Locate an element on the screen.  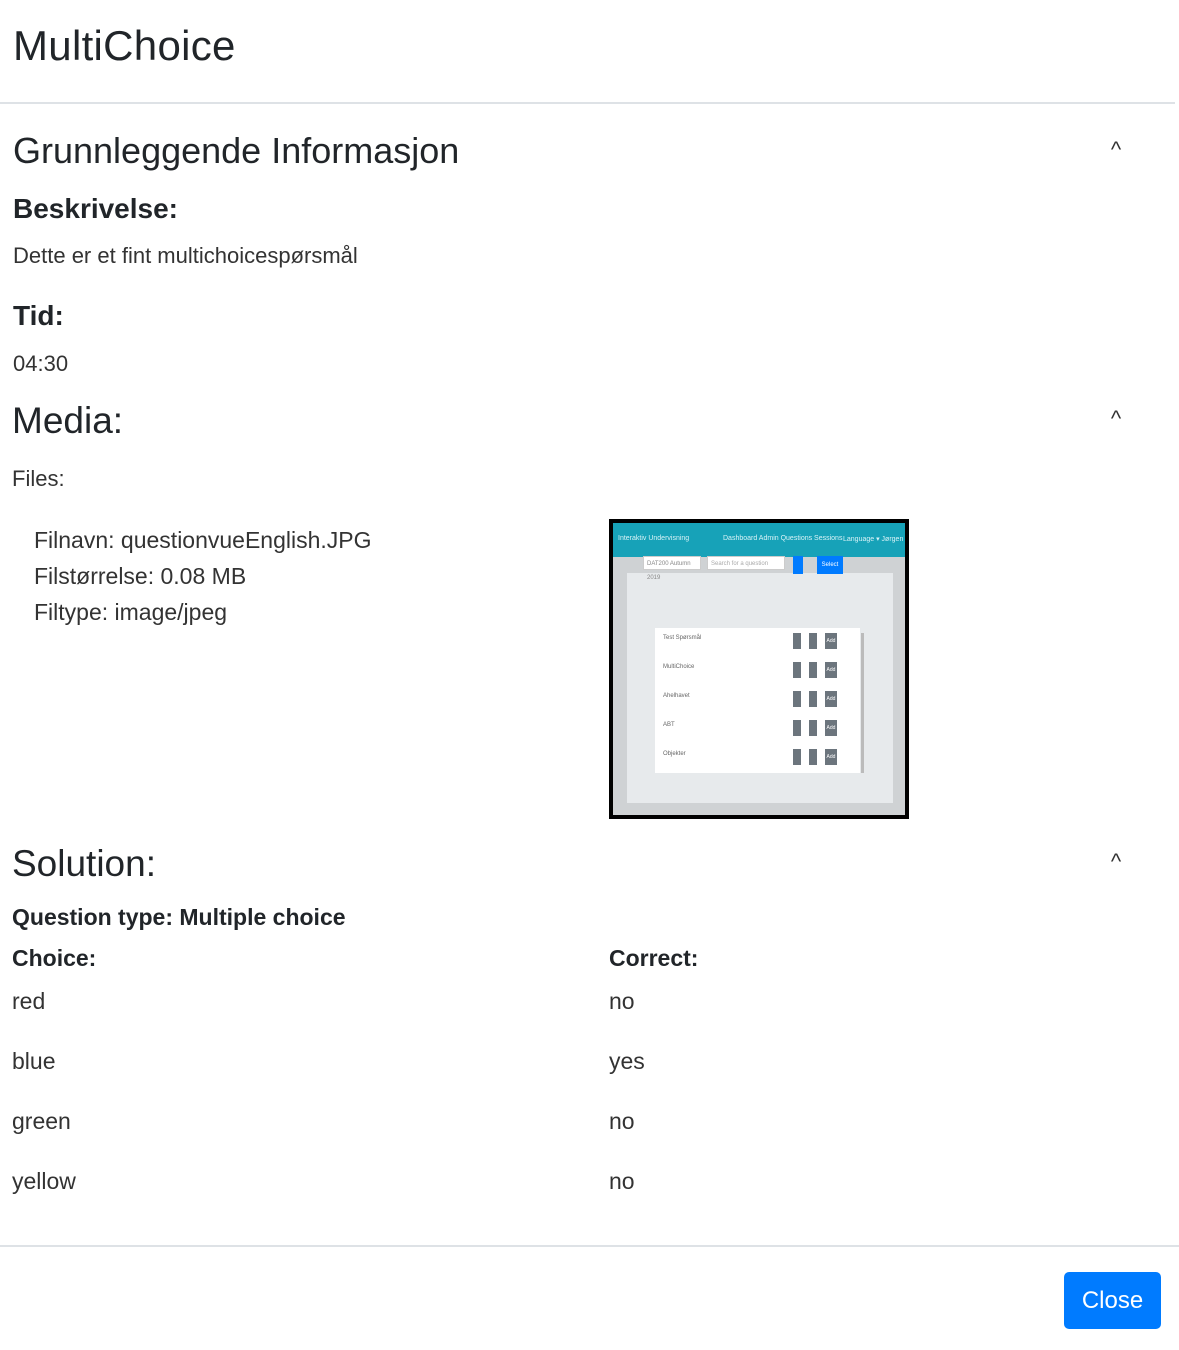
description-label: Beskrivelse: is located at coordinates (96, 208).